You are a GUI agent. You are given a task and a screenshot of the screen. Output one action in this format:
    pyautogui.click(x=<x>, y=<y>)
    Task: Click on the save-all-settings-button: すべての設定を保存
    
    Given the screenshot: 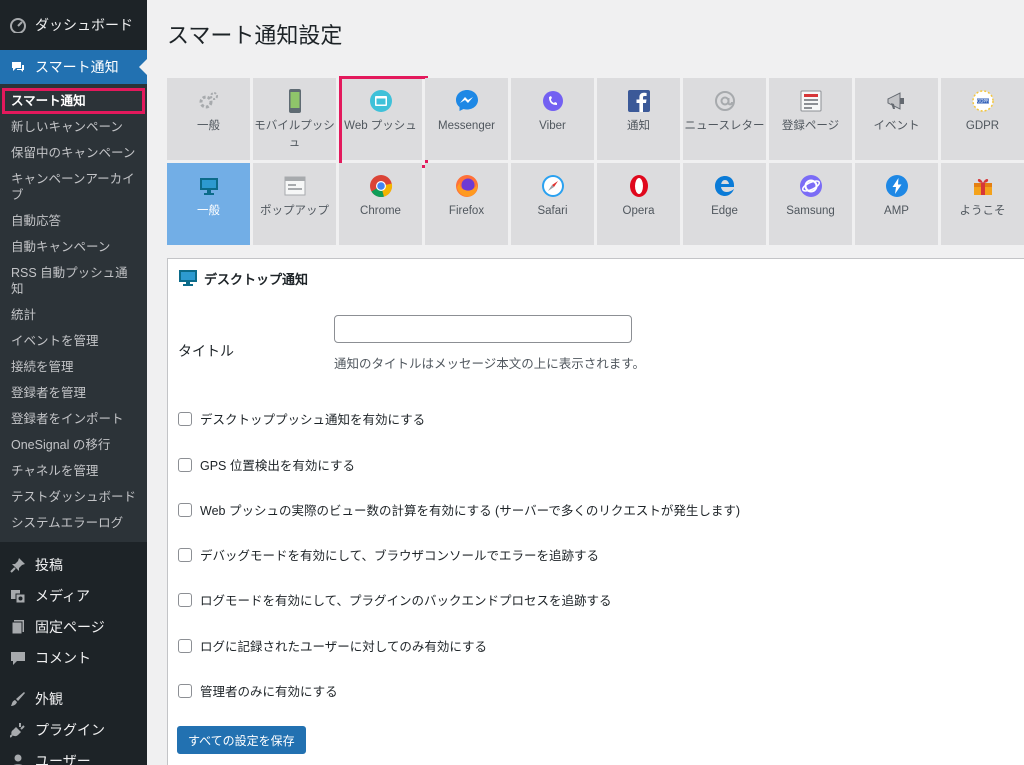 What is the action you would take?
    pyautogui.click(x=241, y=740)
    